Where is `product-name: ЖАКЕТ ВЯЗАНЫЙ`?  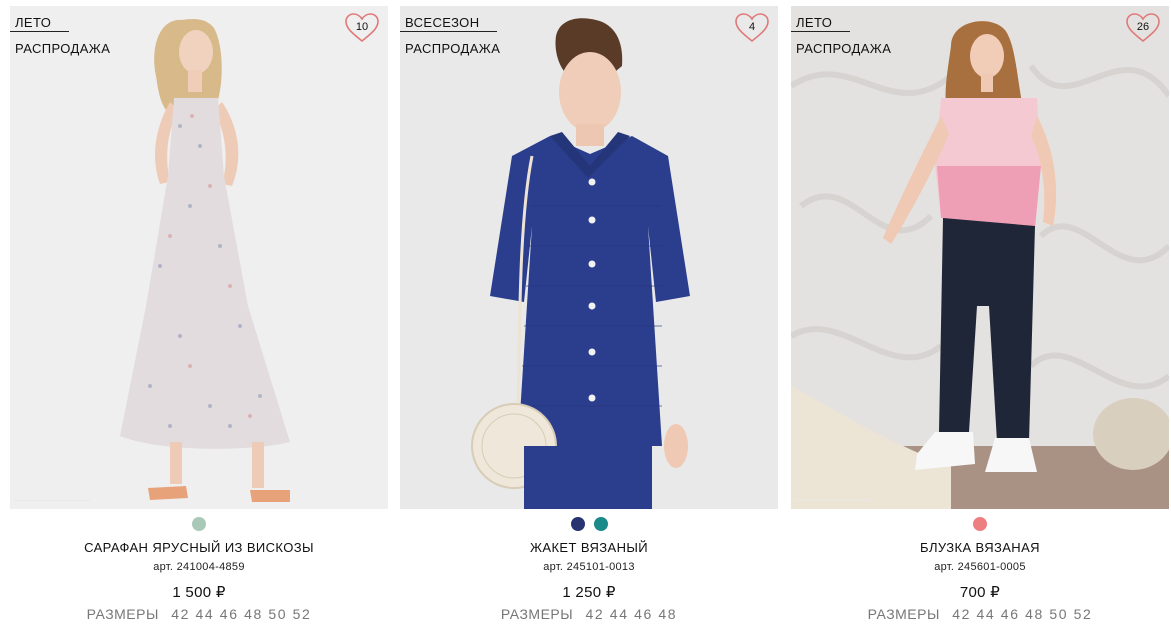
product-name: ЖАКЕТ ВЯЗАНЫЙ is located at coordinates (589, 547).